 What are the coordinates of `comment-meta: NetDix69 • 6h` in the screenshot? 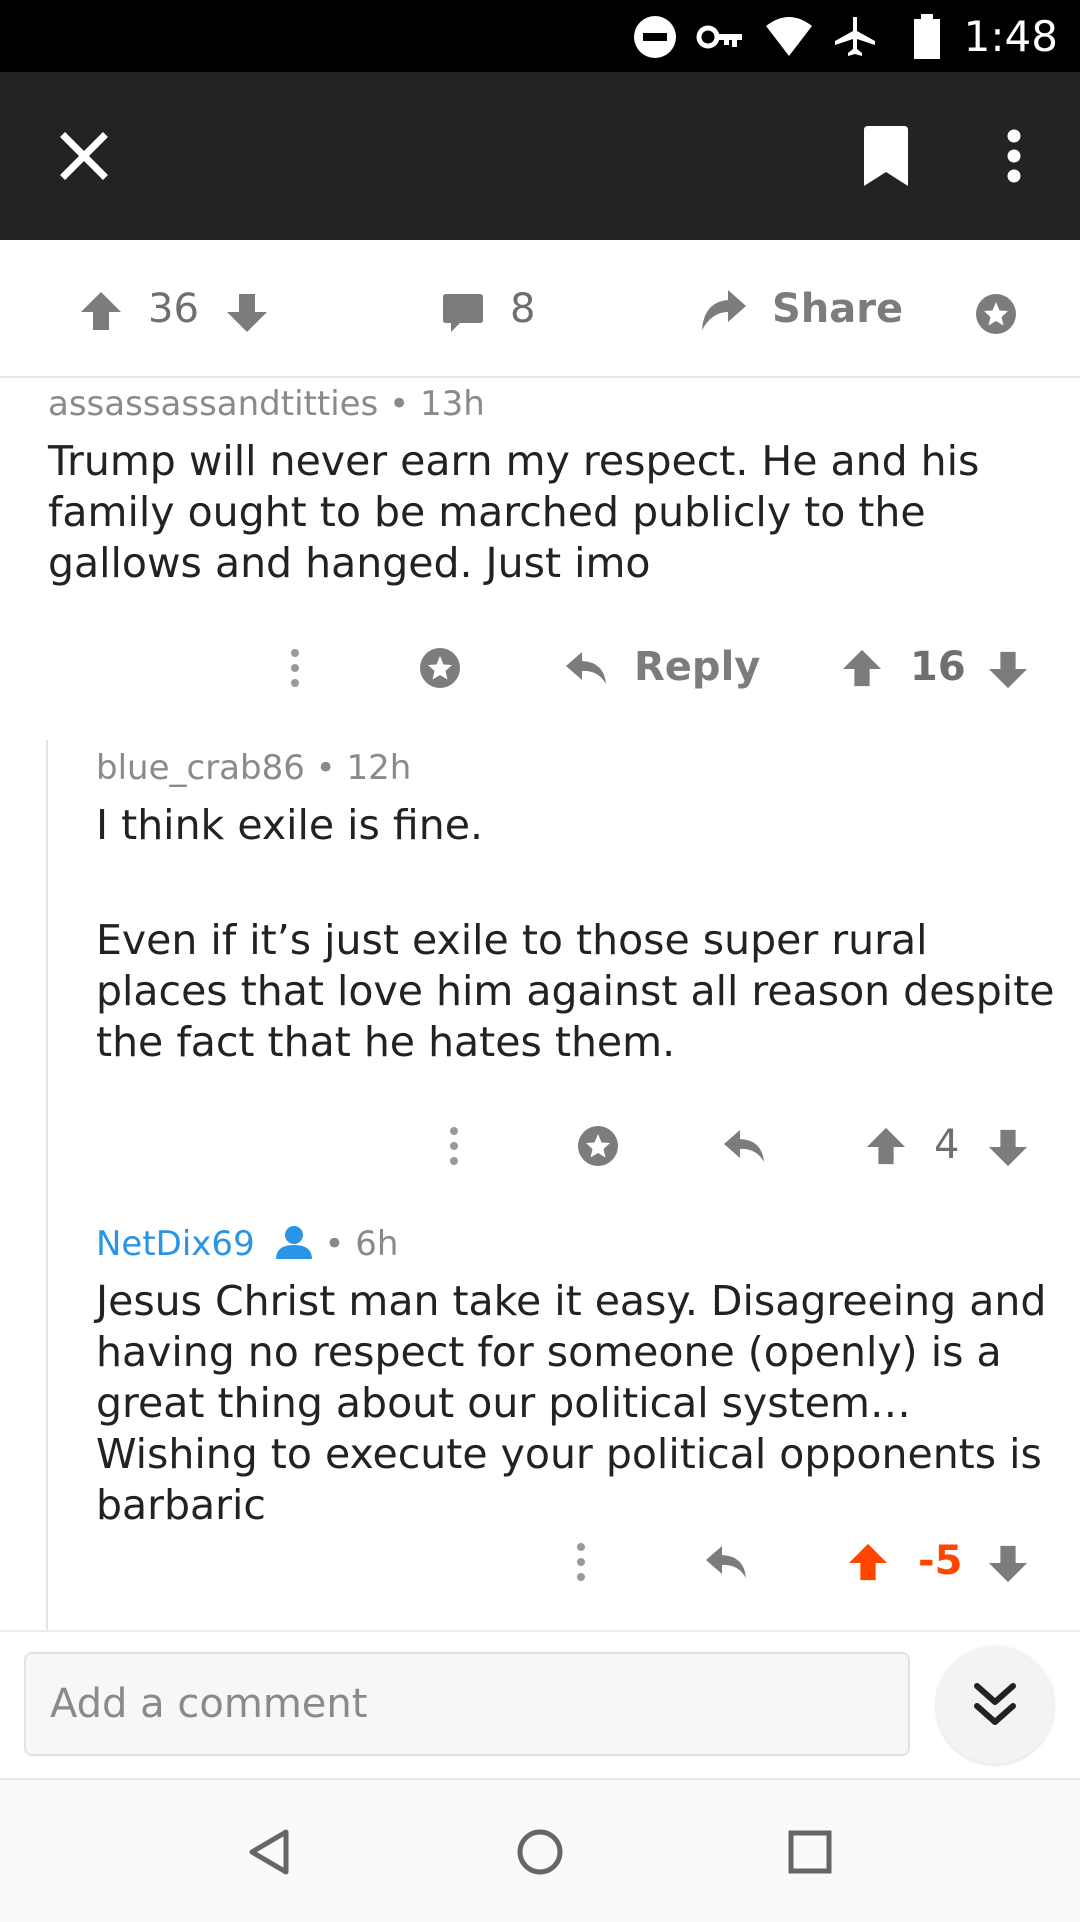 It's located at (247, 1244).